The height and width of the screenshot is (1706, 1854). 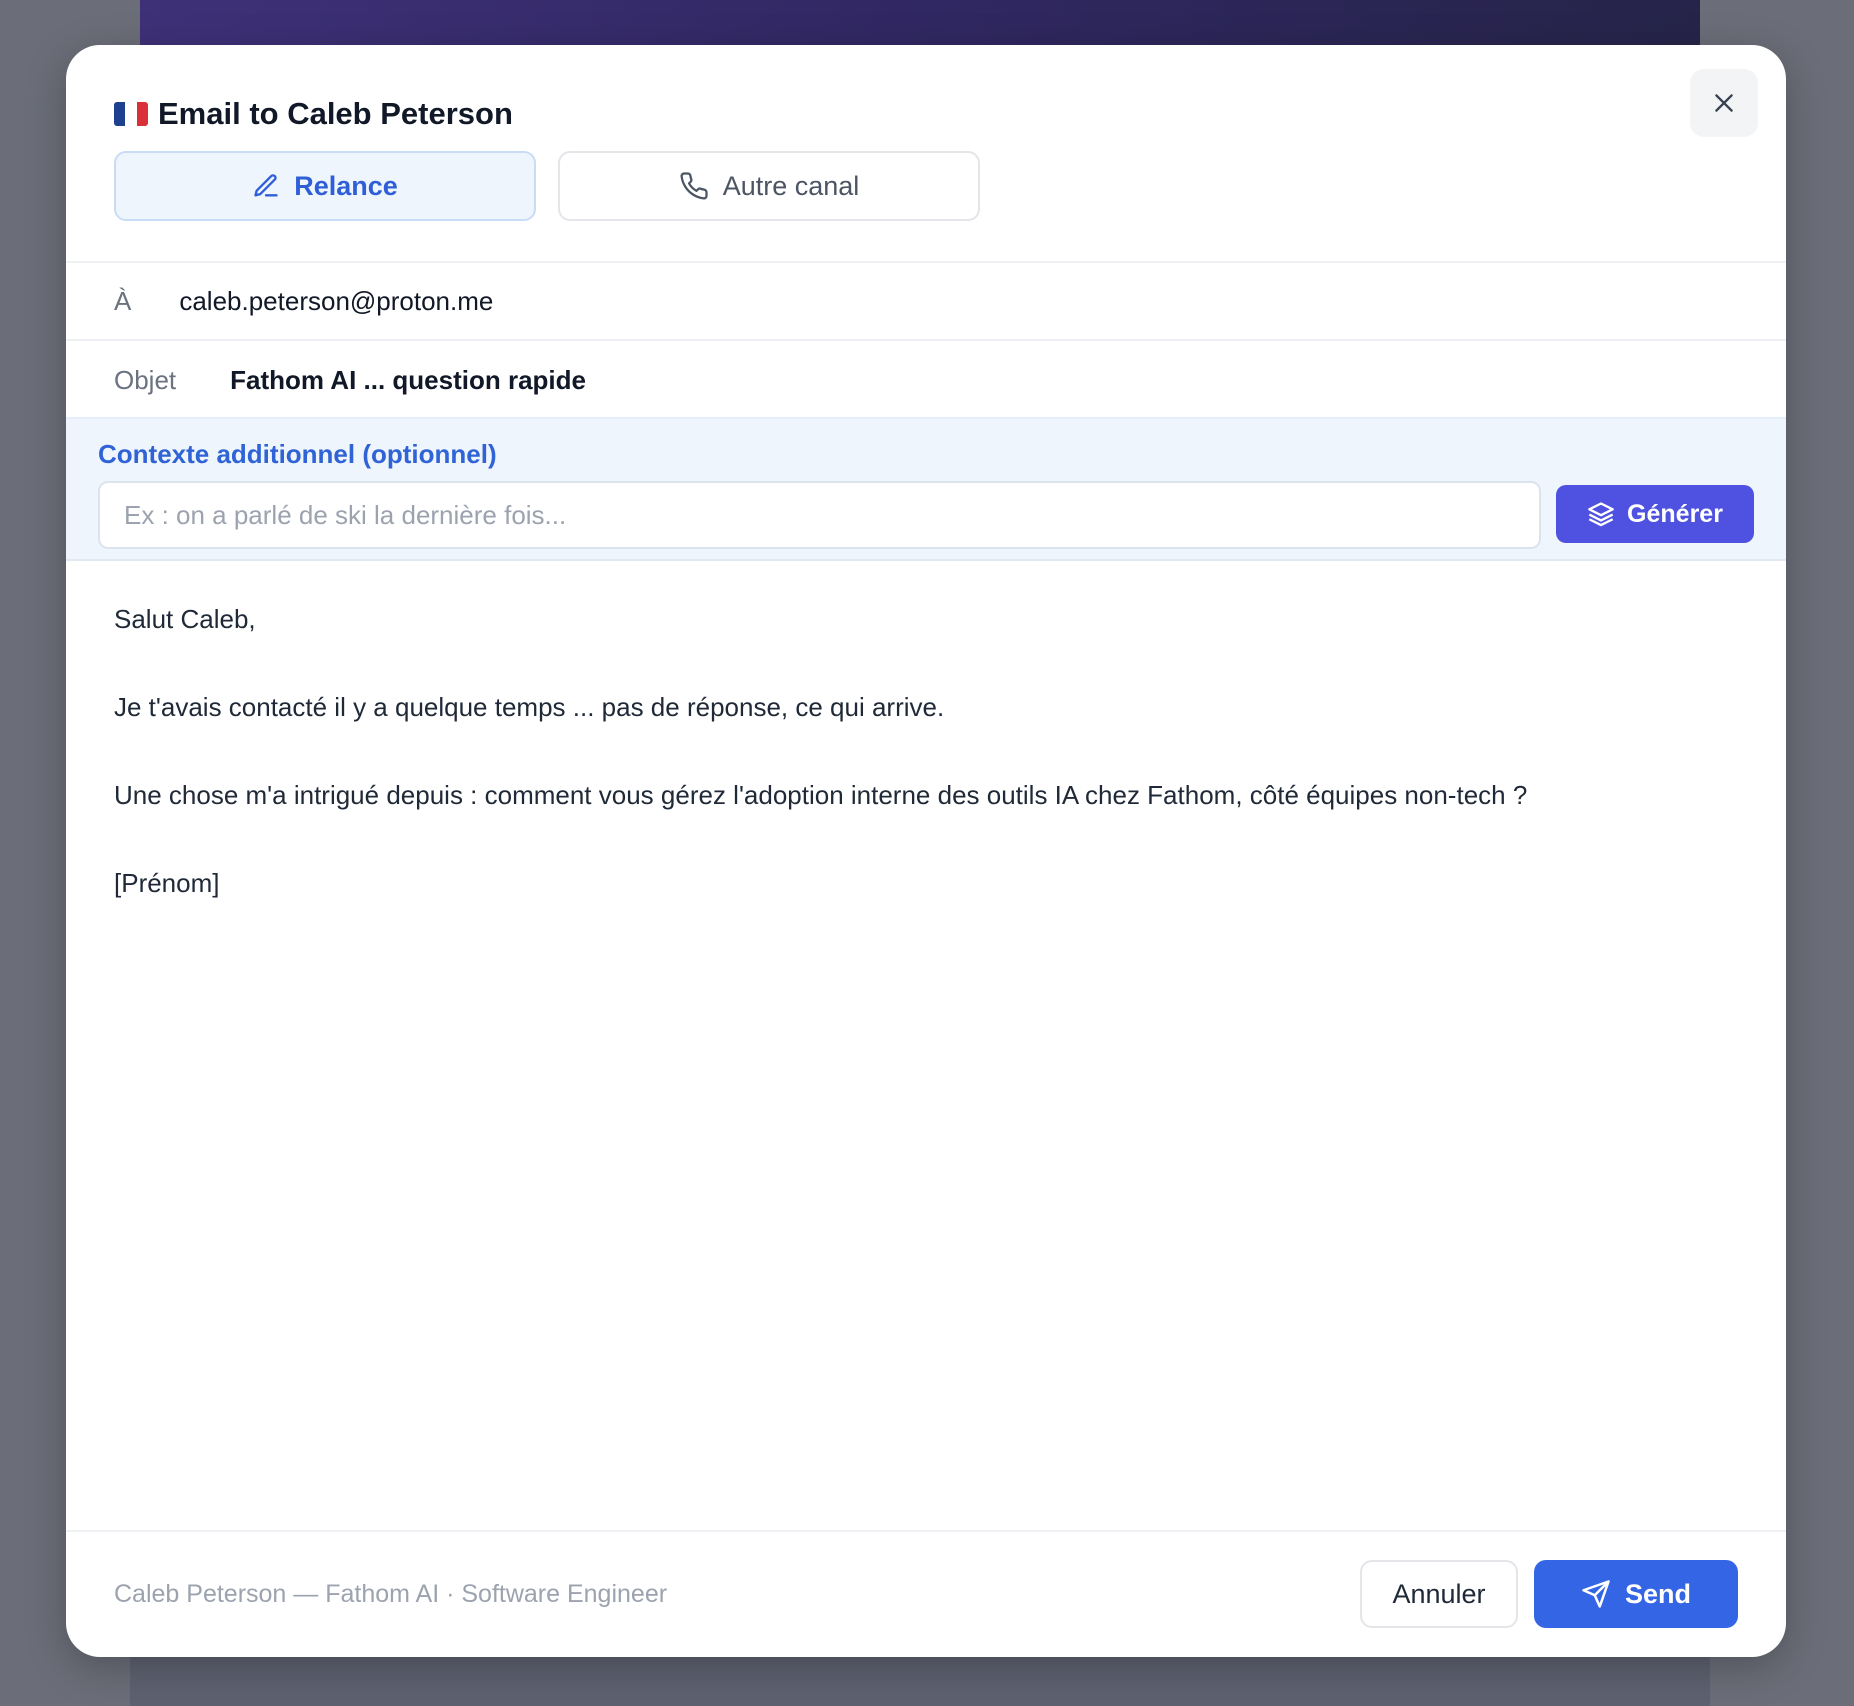 I want to click on message-paragraph: [Prénom], so click(x=167, y=883).